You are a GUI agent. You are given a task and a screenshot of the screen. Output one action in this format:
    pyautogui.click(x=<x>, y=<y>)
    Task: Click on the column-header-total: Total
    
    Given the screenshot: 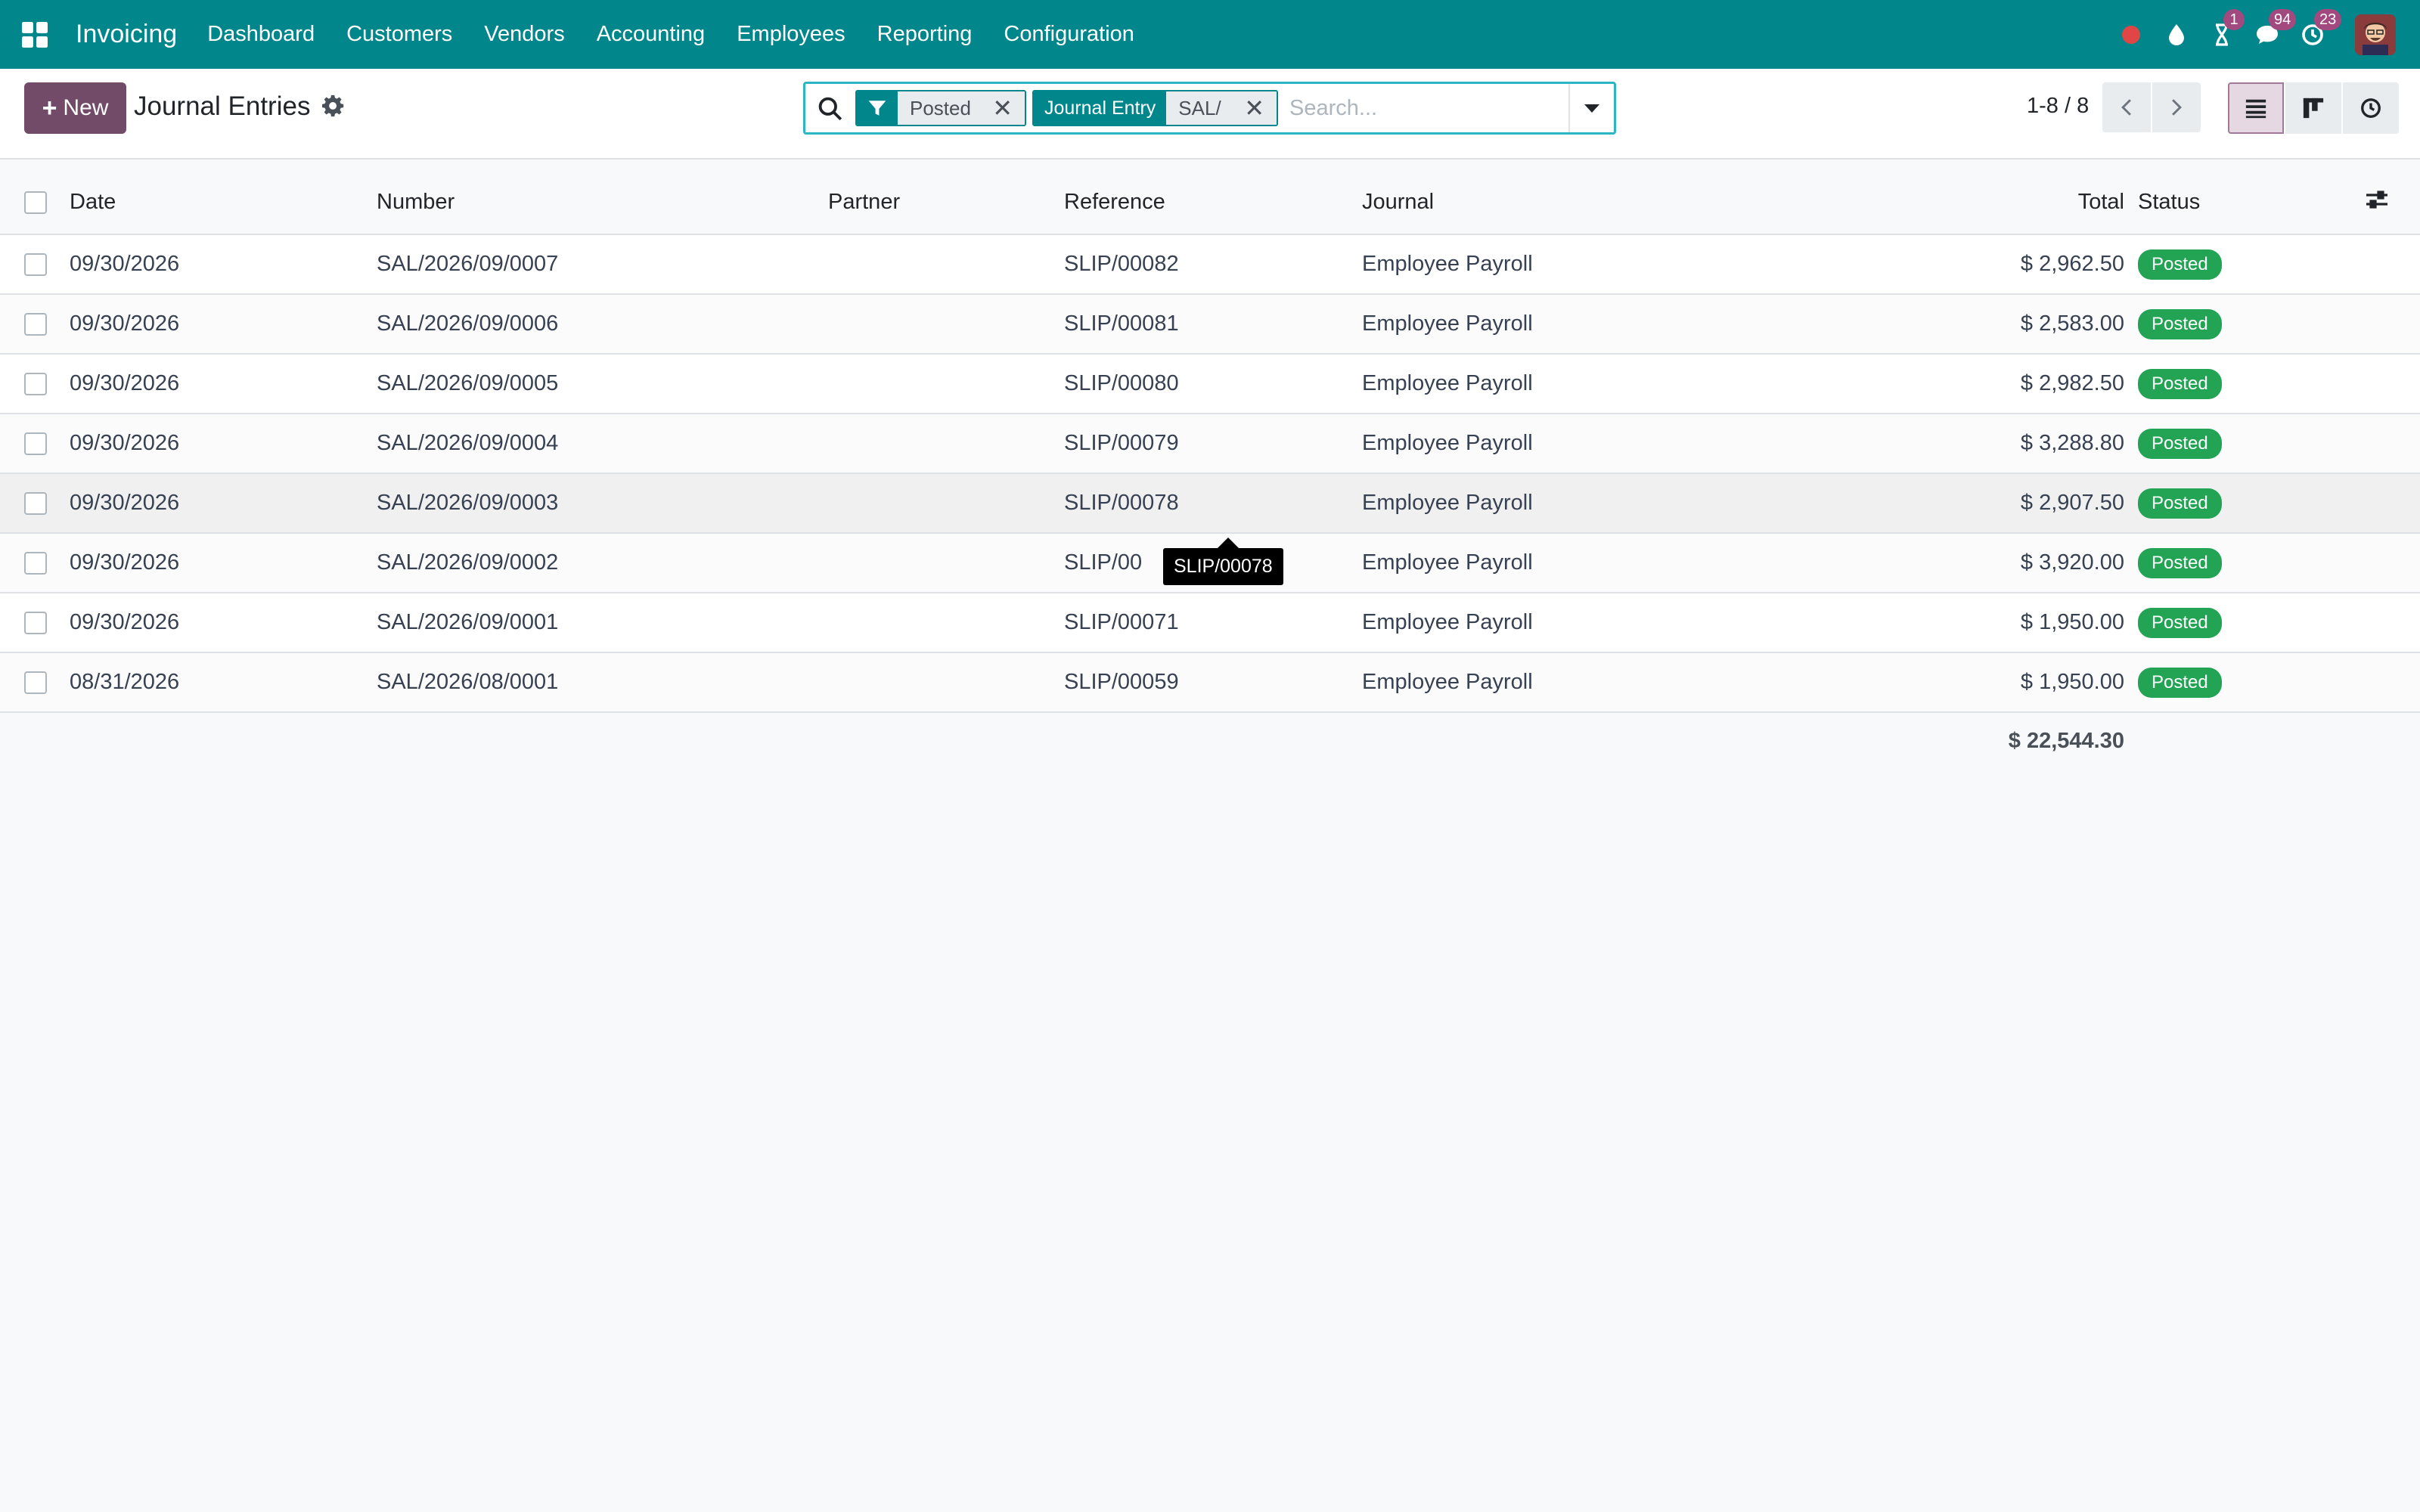 What is the action you would take?
    pyautogui.click(x=1931, y=203)
    